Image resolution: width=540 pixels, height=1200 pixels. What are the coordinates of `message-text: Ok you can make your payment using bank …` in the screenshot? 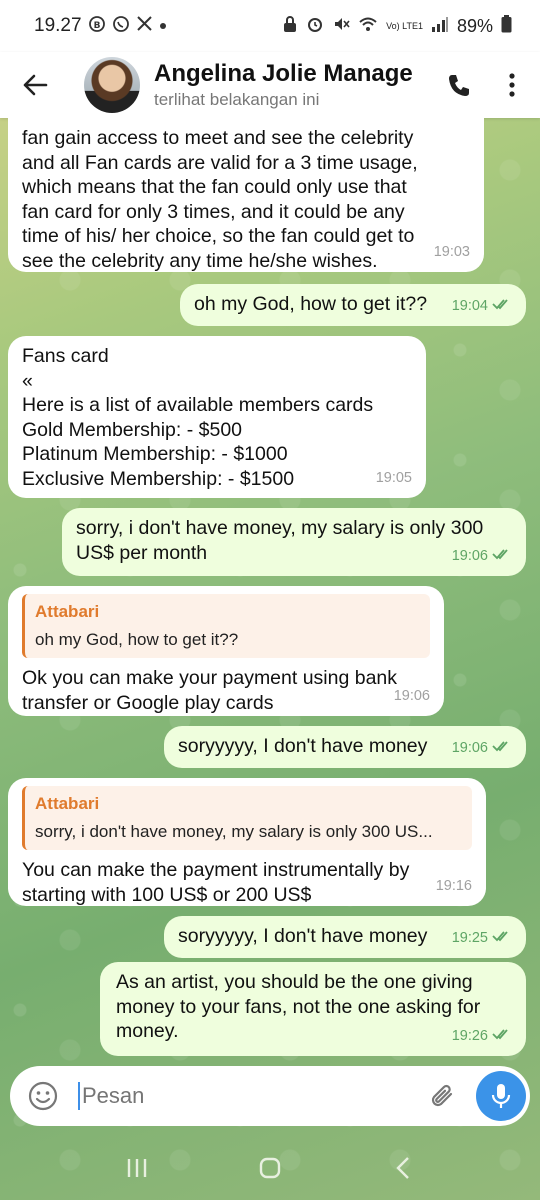 It's located at (210, 690).